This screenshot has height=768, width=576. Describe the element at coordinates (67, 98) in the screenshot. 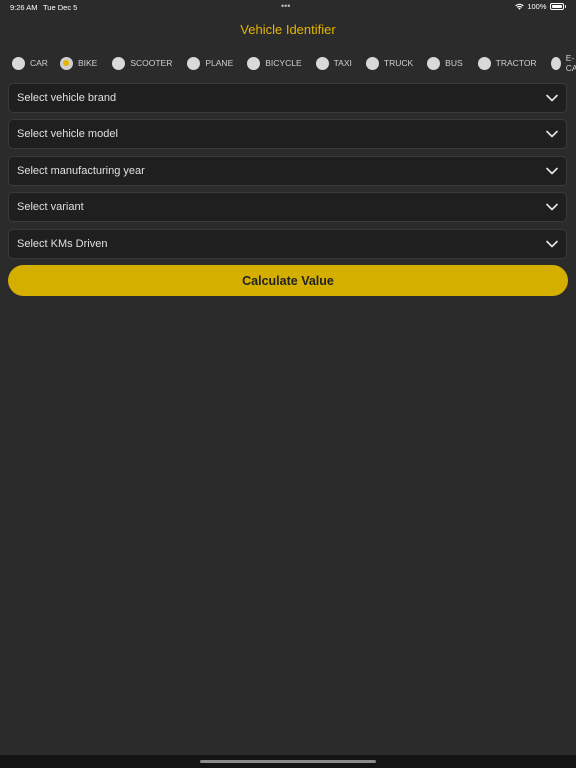

I see `dropdown-placeholder: Select vehicle brand` at that location.